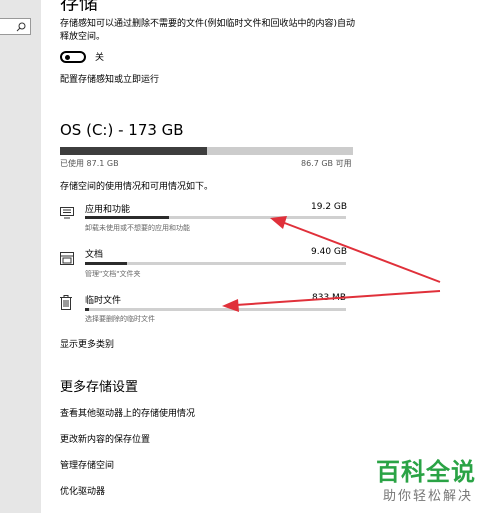  I want to click on watermark-title: 百科全说, so click(426, 472).